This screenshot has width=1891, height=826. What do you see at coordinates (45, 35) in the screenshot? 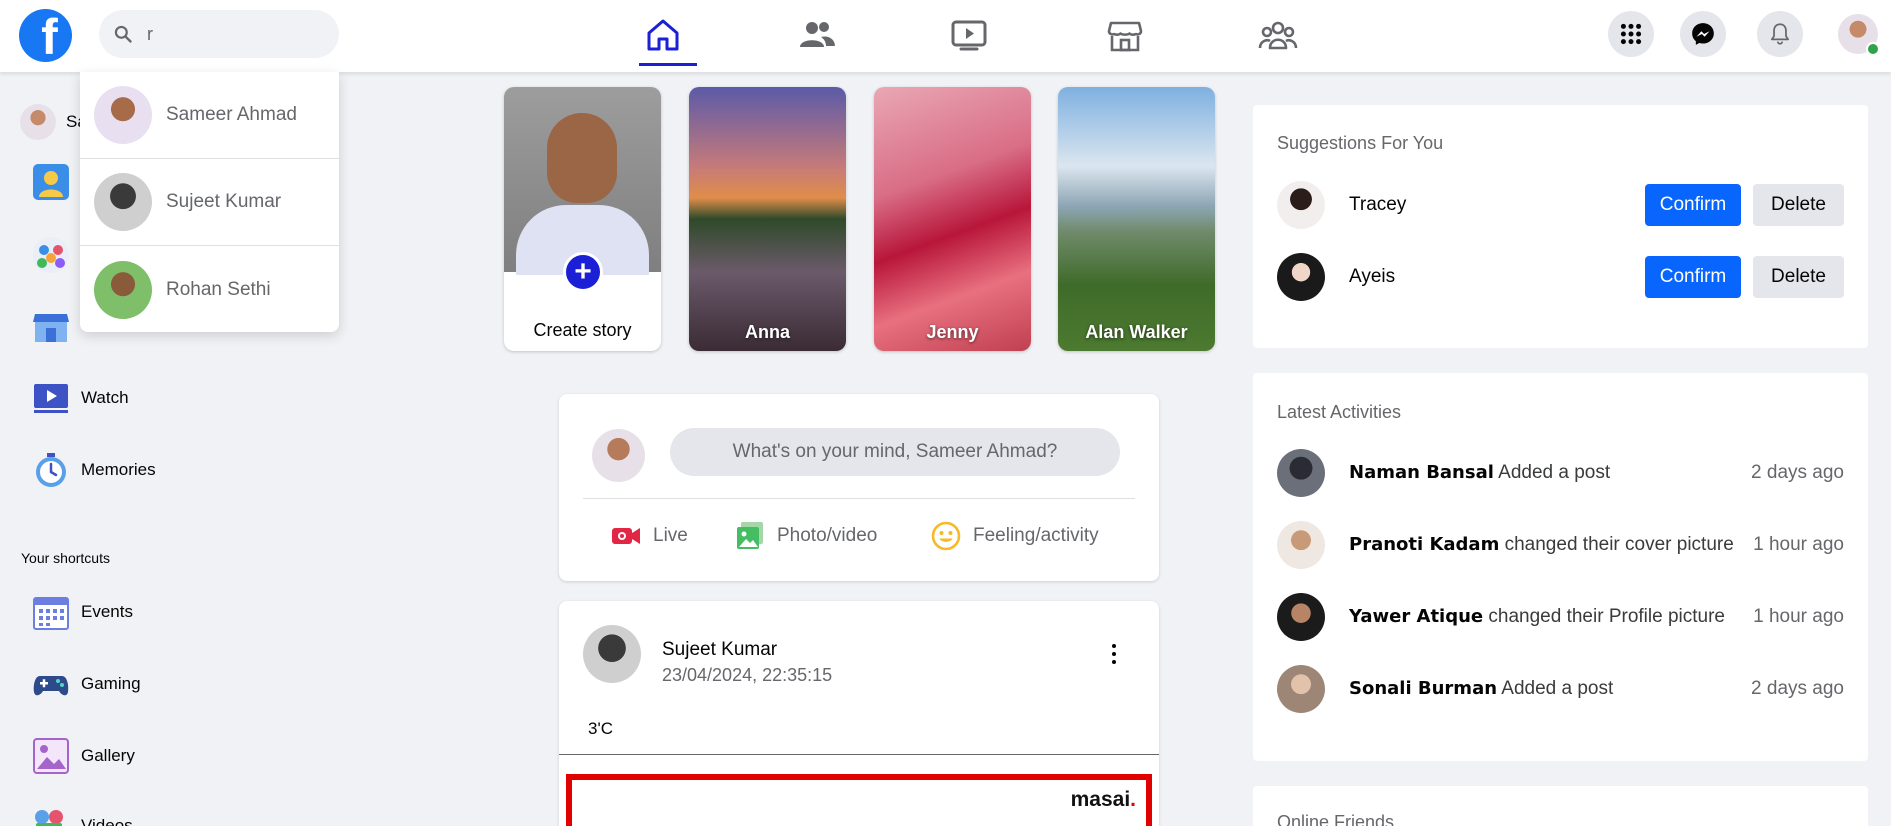
I see `facebook-logo: f` at bounding box center [45, 35].